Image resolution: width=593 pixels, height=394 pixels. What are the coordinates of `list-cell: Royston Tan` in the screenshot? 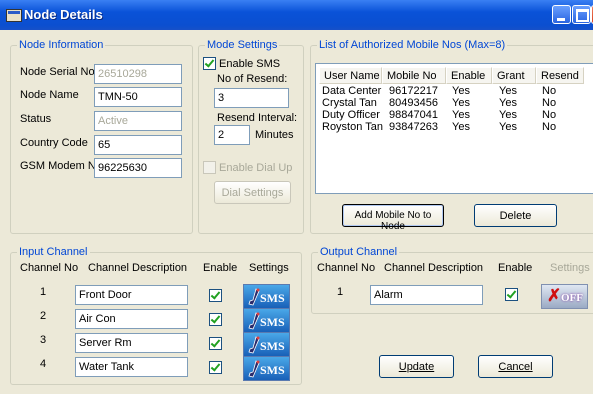 It's located at (352, 127).